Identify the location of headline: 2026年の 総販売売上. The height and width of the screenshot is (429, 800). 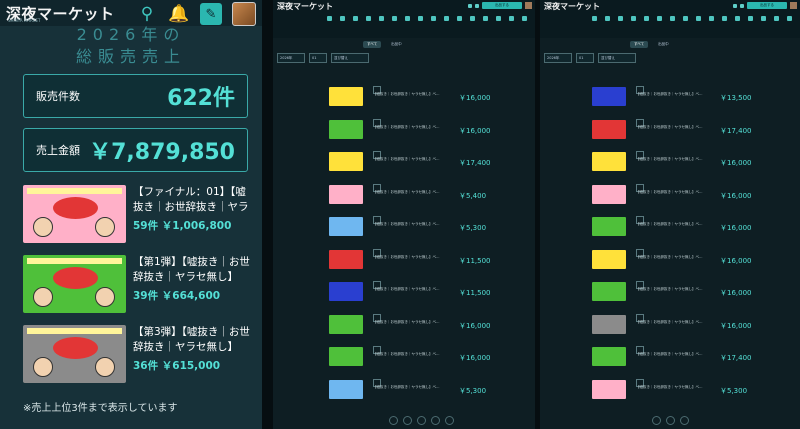
(131, 46).